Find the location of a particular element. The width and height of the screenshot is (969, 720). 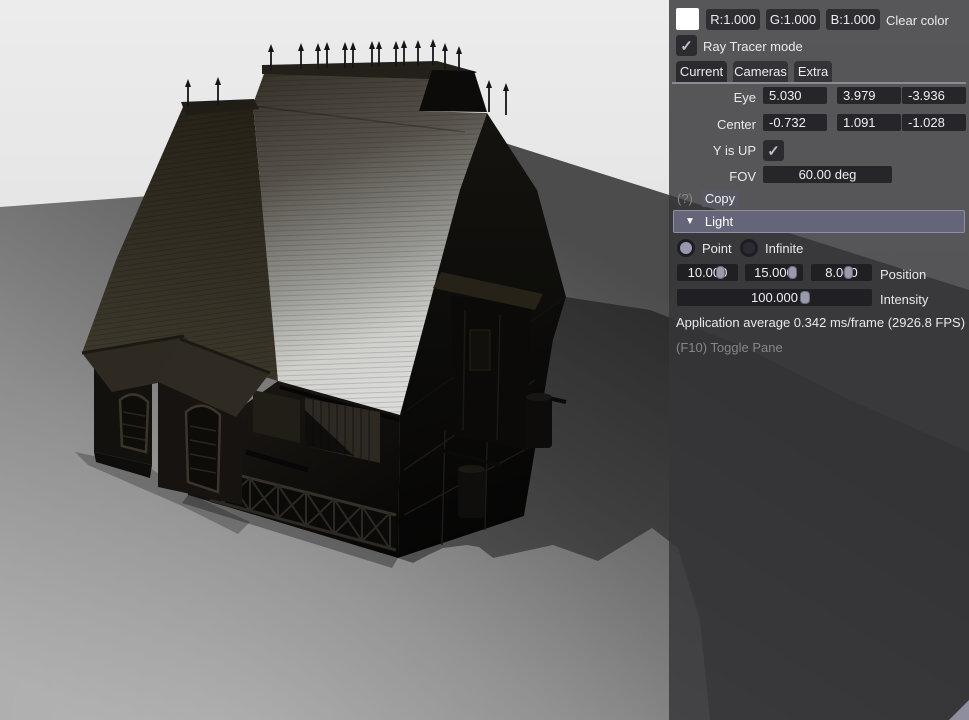

tab-cameras: Cameras is located at coordinates (760, 71).